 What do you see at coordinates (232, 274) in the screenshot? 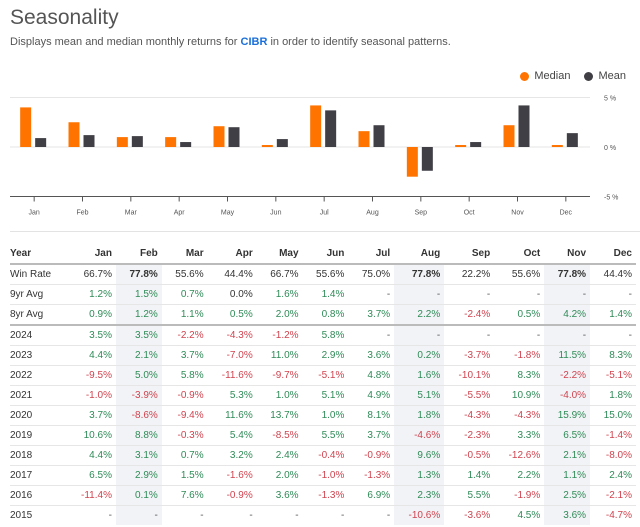
I see `table-cell: 44.4%` at bounding box center [232, 274].